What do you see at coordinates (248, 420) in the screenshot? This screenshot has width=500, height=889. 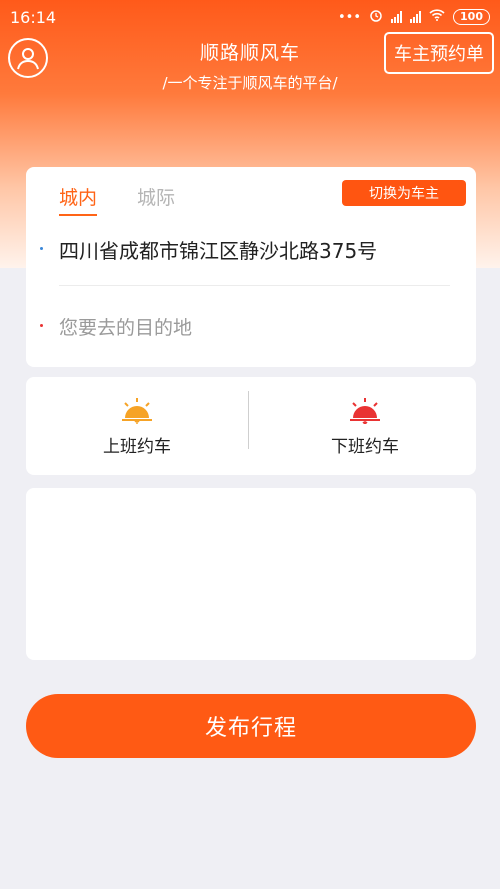 I see `commute-separator` at bounding box center [248, 420].